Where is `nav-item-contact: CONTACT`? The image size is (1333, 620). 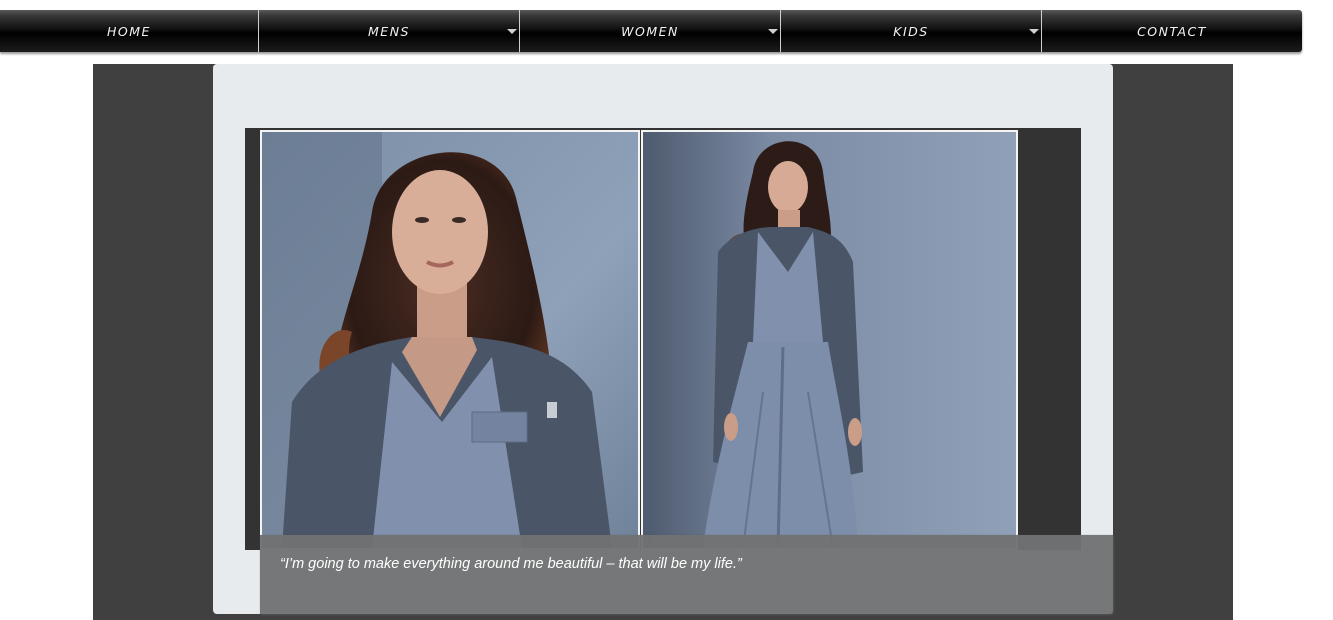
nav-item-contact: CONTACT is located at coordinates (1172, 31).